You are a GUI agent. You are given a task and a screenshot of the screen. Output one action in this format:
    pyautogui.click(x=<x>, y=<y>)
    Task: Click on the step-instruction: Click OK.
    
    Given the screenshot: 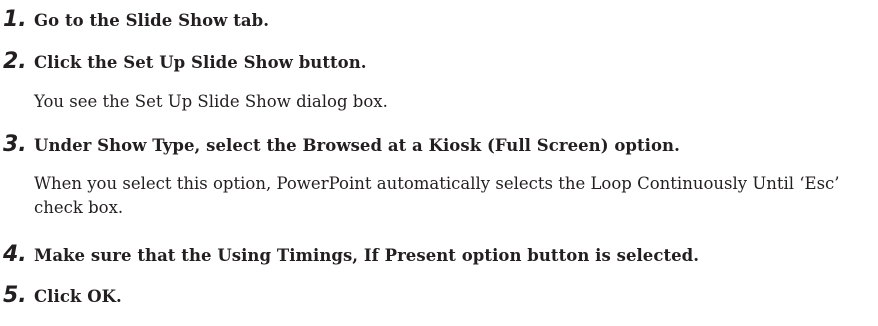 What is the action you would take?
    pyautogui.click(x=78, y=296)
    